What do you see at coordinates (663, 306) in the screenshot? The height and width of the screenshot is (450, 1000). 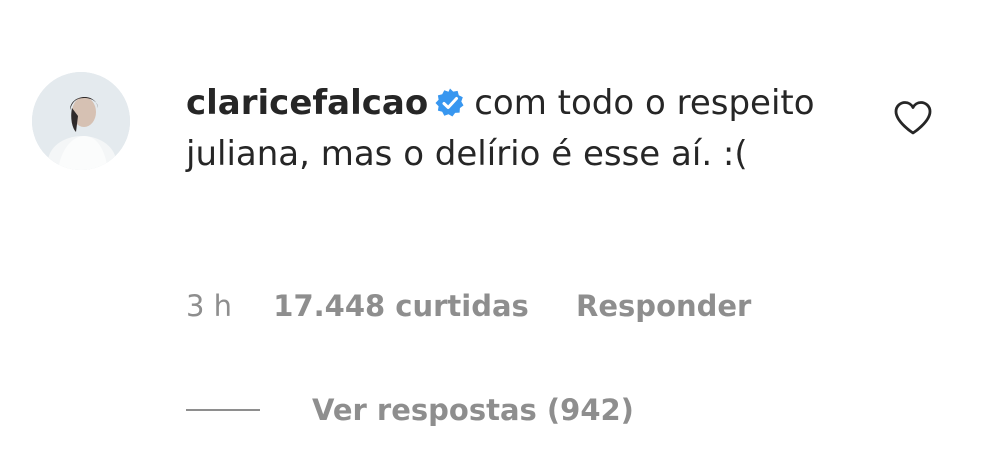 I see `reply-button: Responder` at bounding box center [663, 306].